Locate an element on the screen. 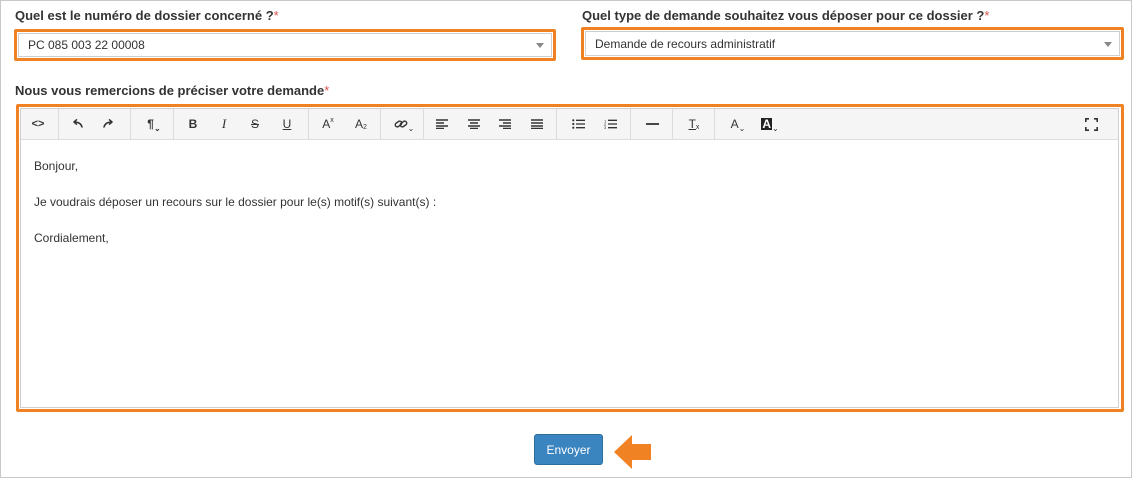 This screenshot has width=1132, height=478. align-left-icon is located at coordinates (442, 124).